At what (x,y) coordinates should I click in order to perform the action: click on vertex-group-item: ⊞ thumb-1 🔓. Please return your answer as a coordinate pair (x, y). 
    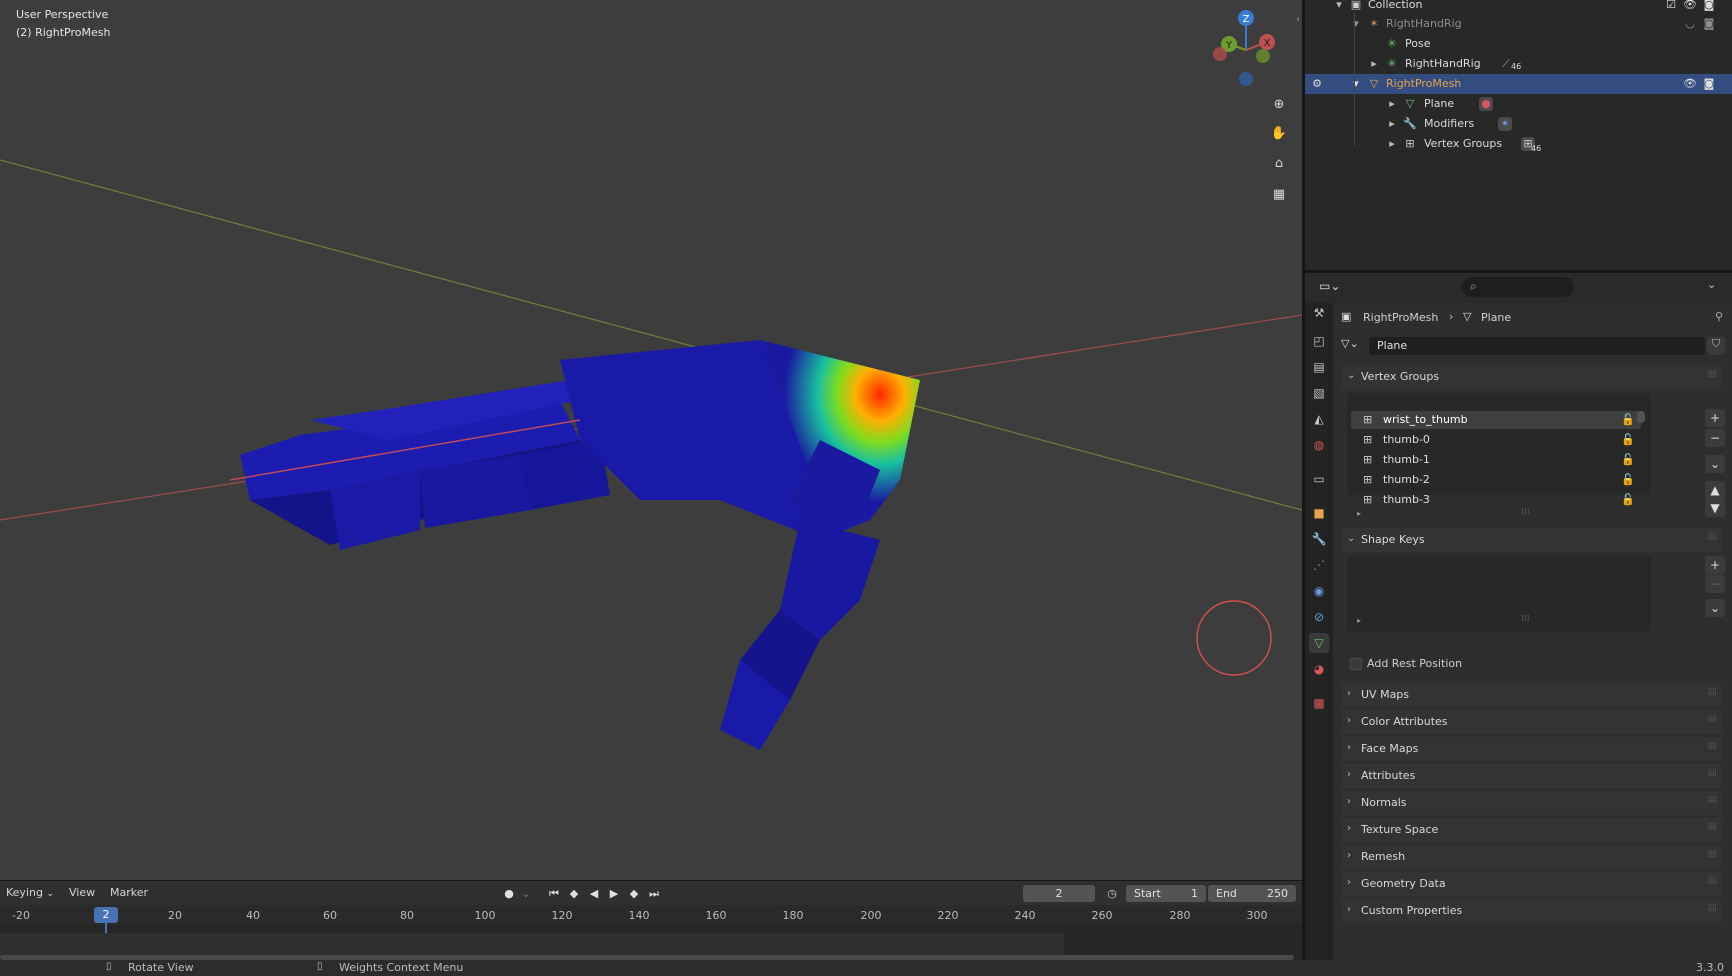
    Looking at the image, I should click on (1494, 460).